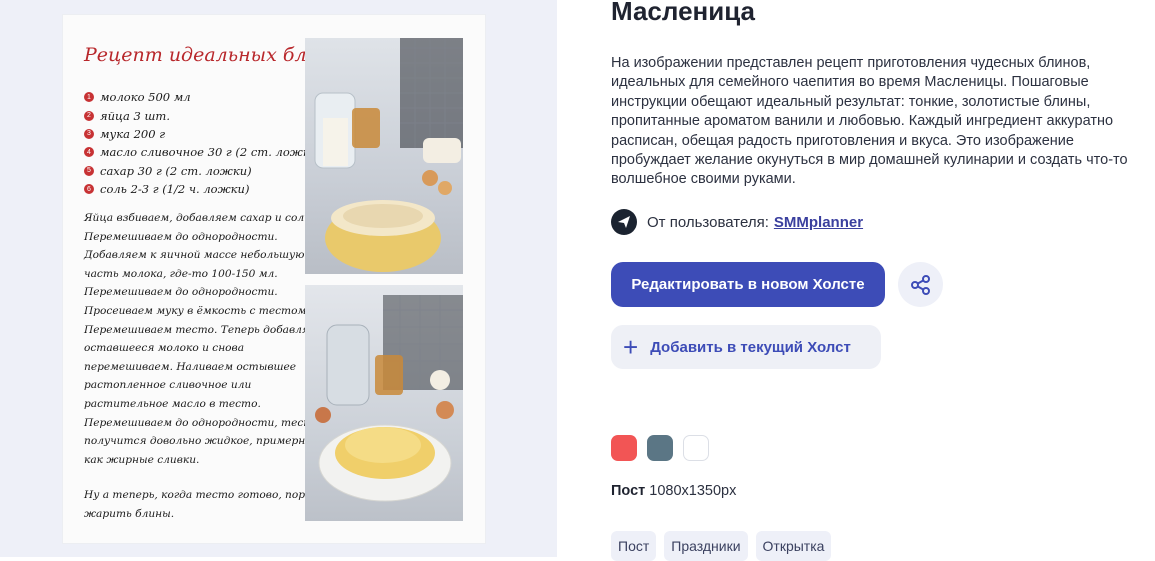 This screenshot has height=561, width=1155. I want to click on ingredient-item: 4 масло сливочное 30 г (2 ст. ложки), so click(203, 152).